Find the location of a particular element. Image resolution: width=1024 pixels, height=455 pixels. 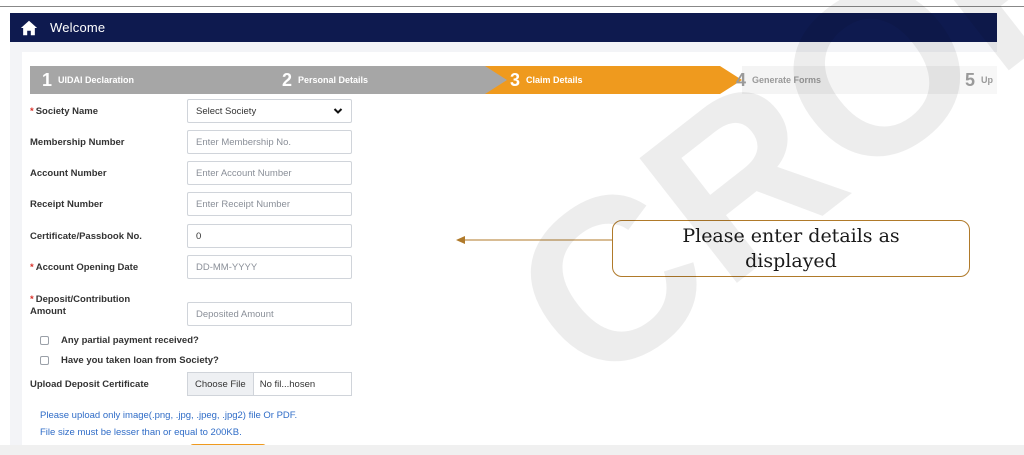

membership-number-row: Membership Number is located at coordinates (108, 142).